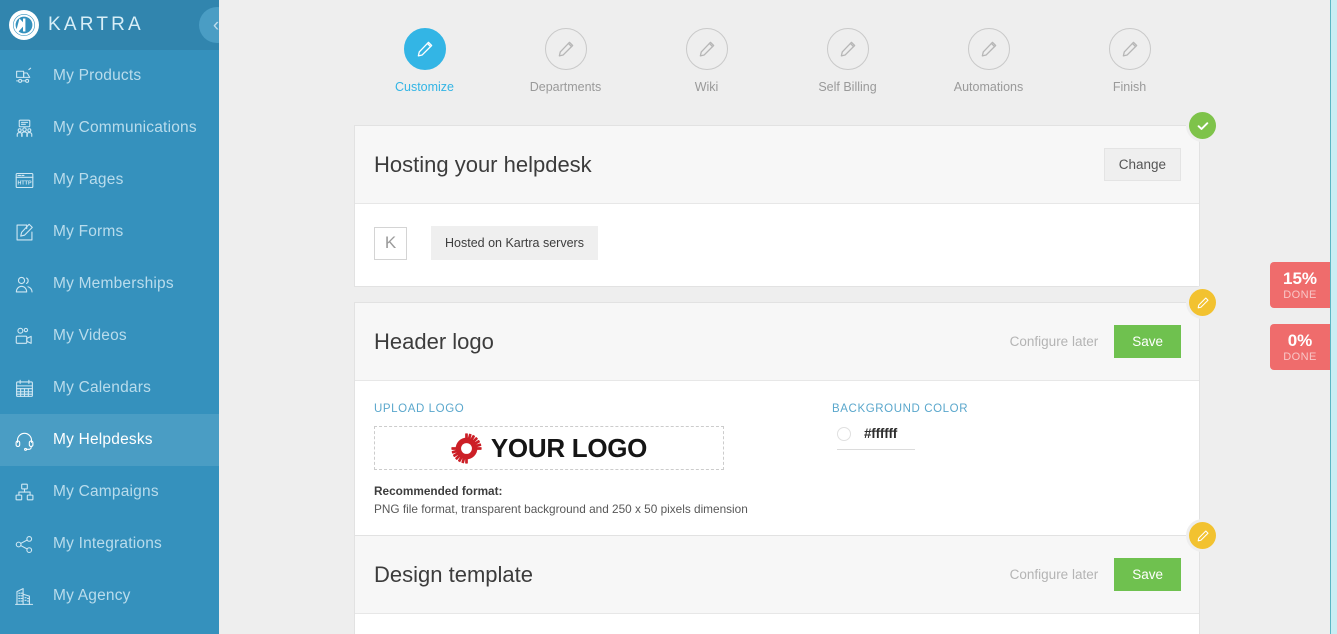  I want to click on logo-text: YOUR LOGO, so click(569, 447).